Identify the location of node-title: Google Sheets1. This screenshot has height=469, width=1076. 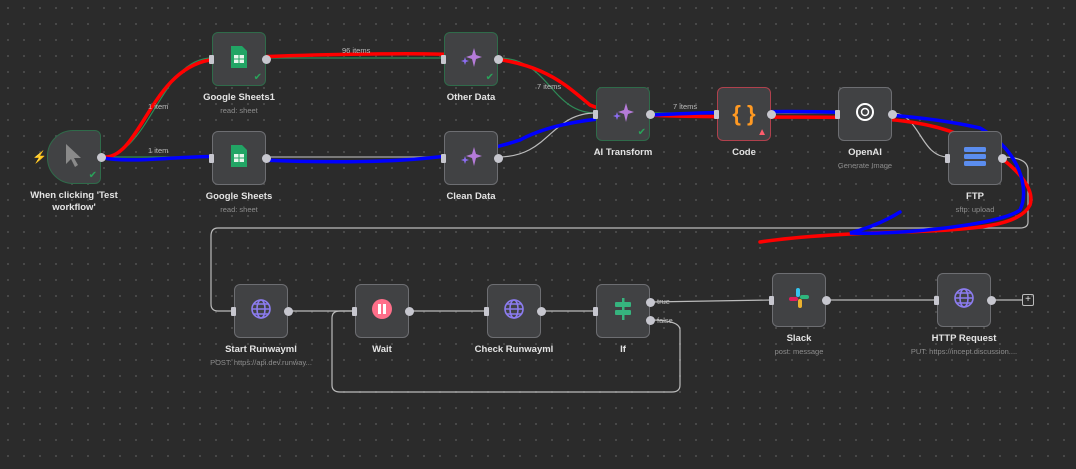
(239, 97).